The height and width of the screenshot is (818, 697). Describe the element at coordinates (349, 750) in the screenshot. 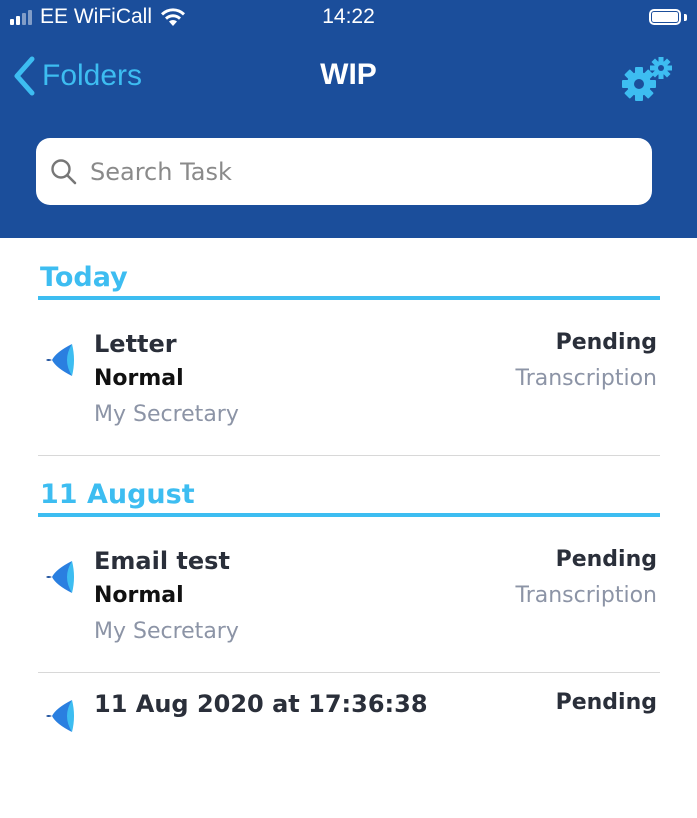

I see `task-row: 11 Aug 2020 at 17:36:38 Pending` at that location.